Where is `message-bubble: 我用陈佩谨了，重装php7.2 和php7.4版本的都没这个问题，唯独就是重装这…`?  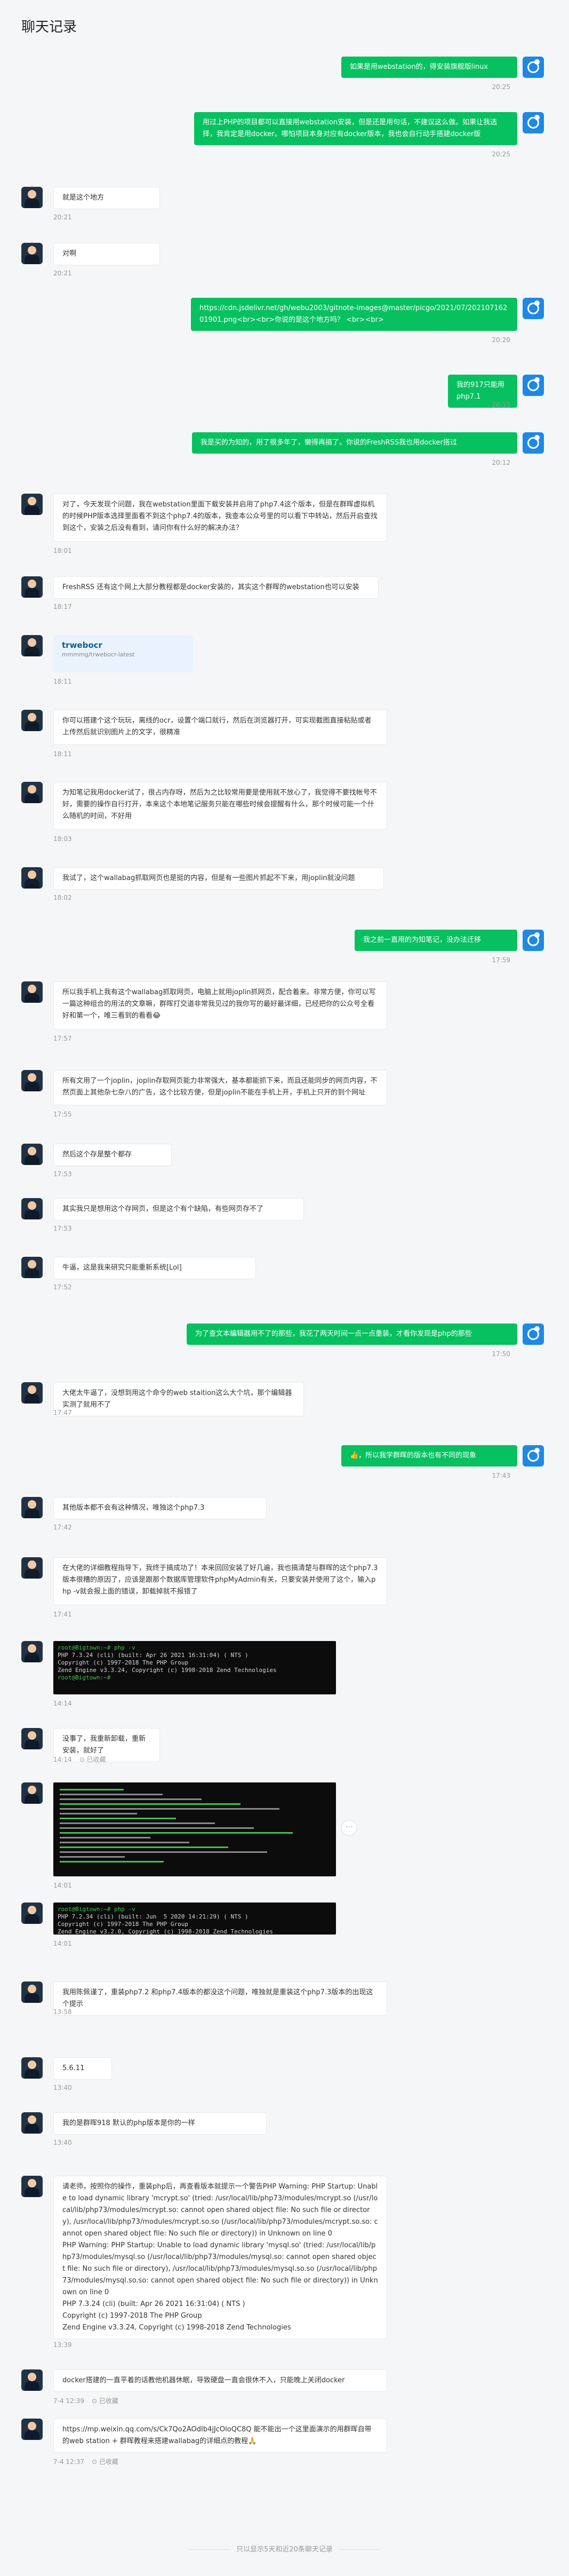
message-bubble: 我用陈佩谨了，重装php7.2 和php7.4版本的都没这个问题，唯独就是重装这… is located at coordinates (220, 1998).